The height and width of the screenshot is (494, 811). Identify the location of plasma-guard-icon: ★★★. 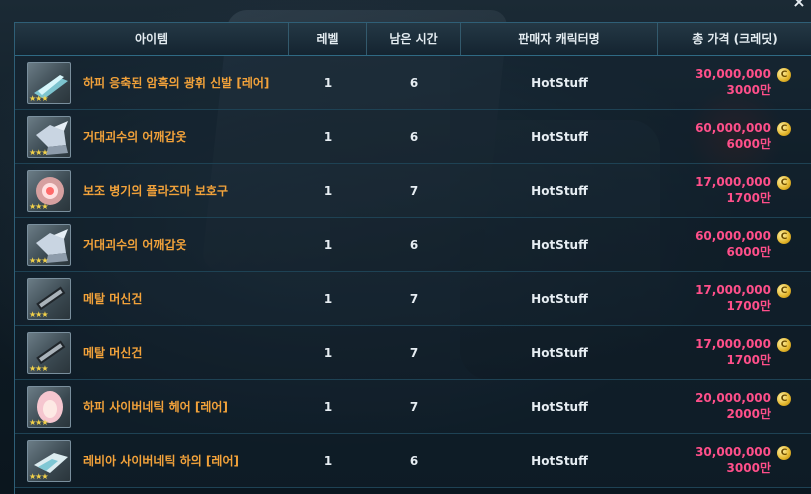
(49, 191).